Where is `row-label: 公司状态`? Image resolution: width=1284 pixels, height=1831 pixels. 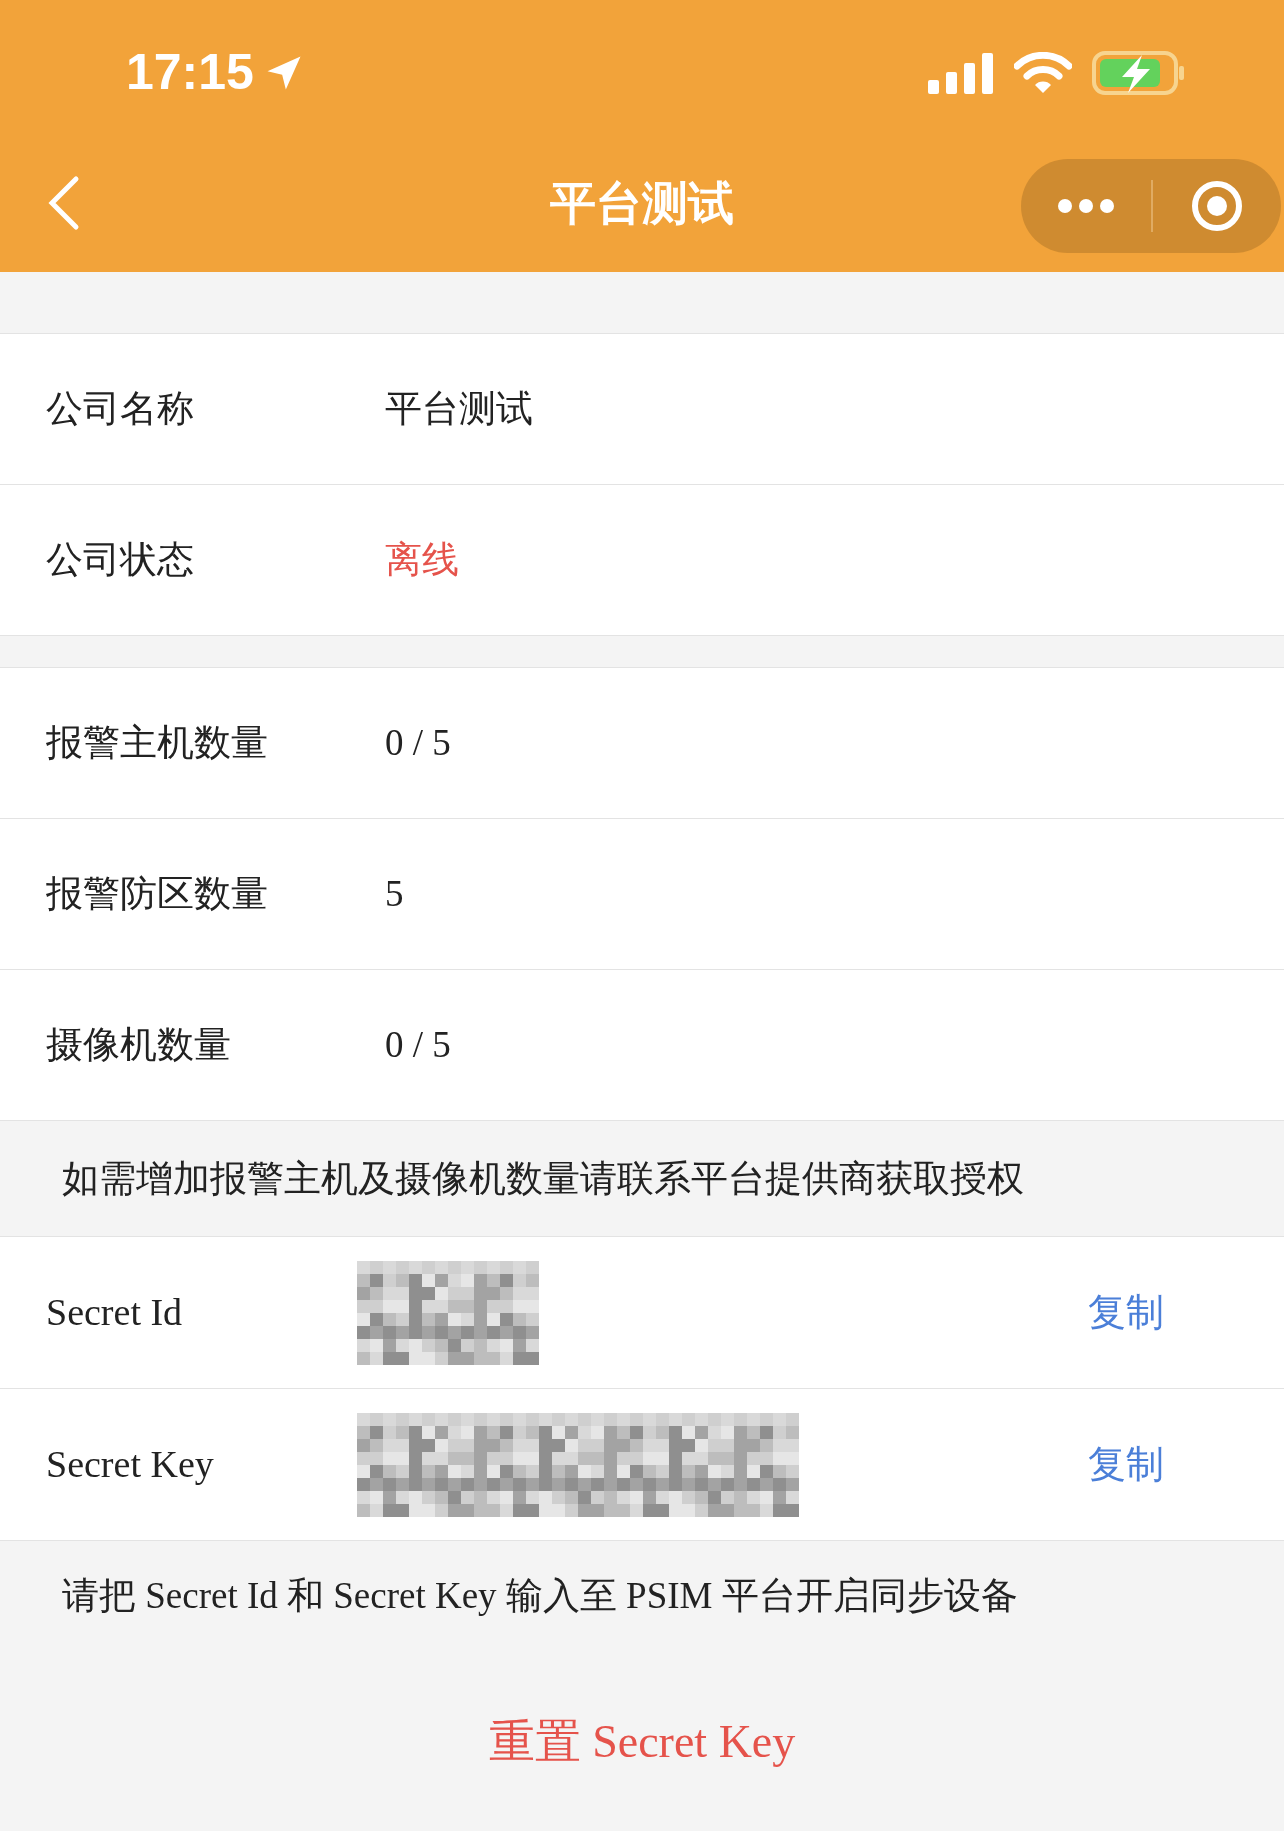
row-label: 公司状态 is located at coordinates (120, 560).